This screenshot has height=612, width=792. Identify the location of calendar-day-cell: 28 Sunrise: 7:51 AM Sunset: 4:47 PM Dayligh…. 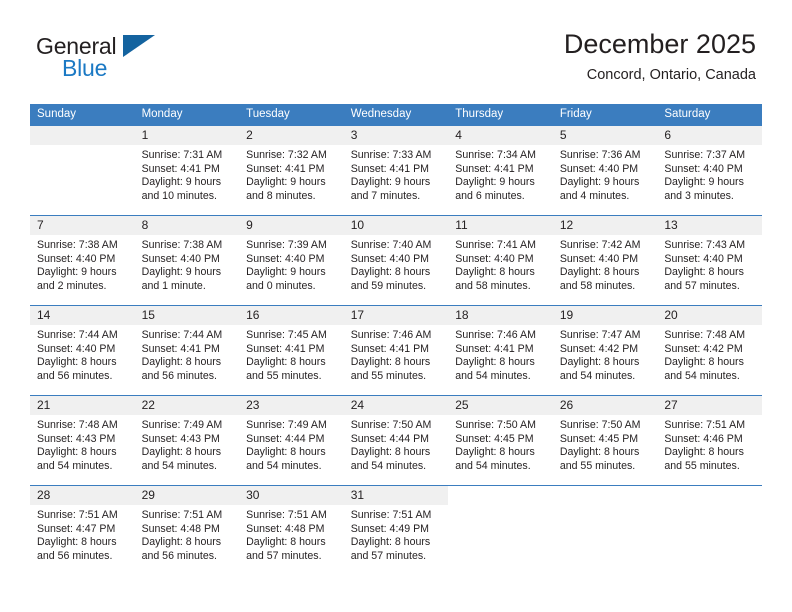
(82, 530).